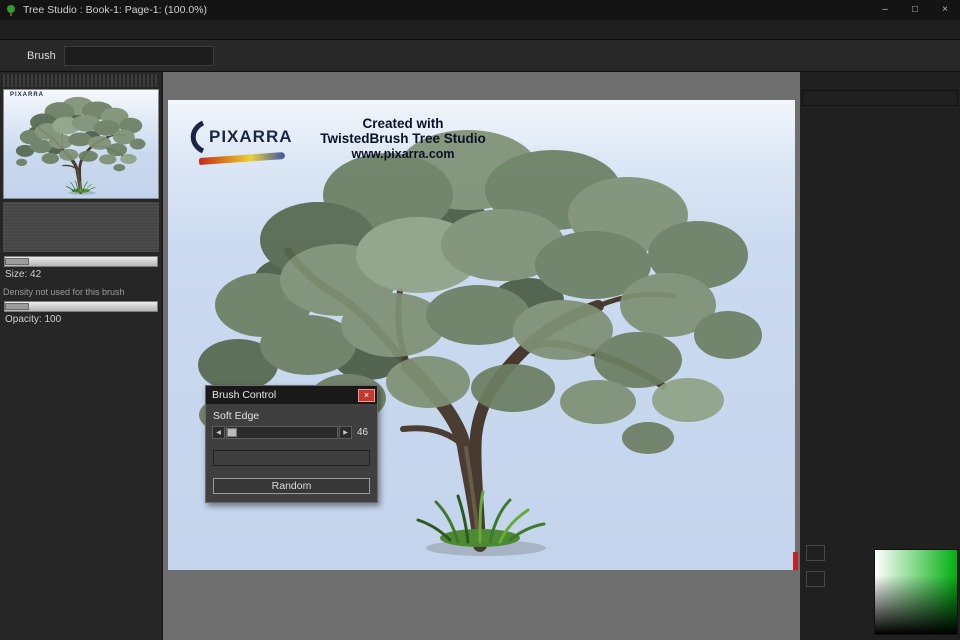 The height and width of the screenshot is (640, 960). I want to click on size-slider, so click(81, 261).